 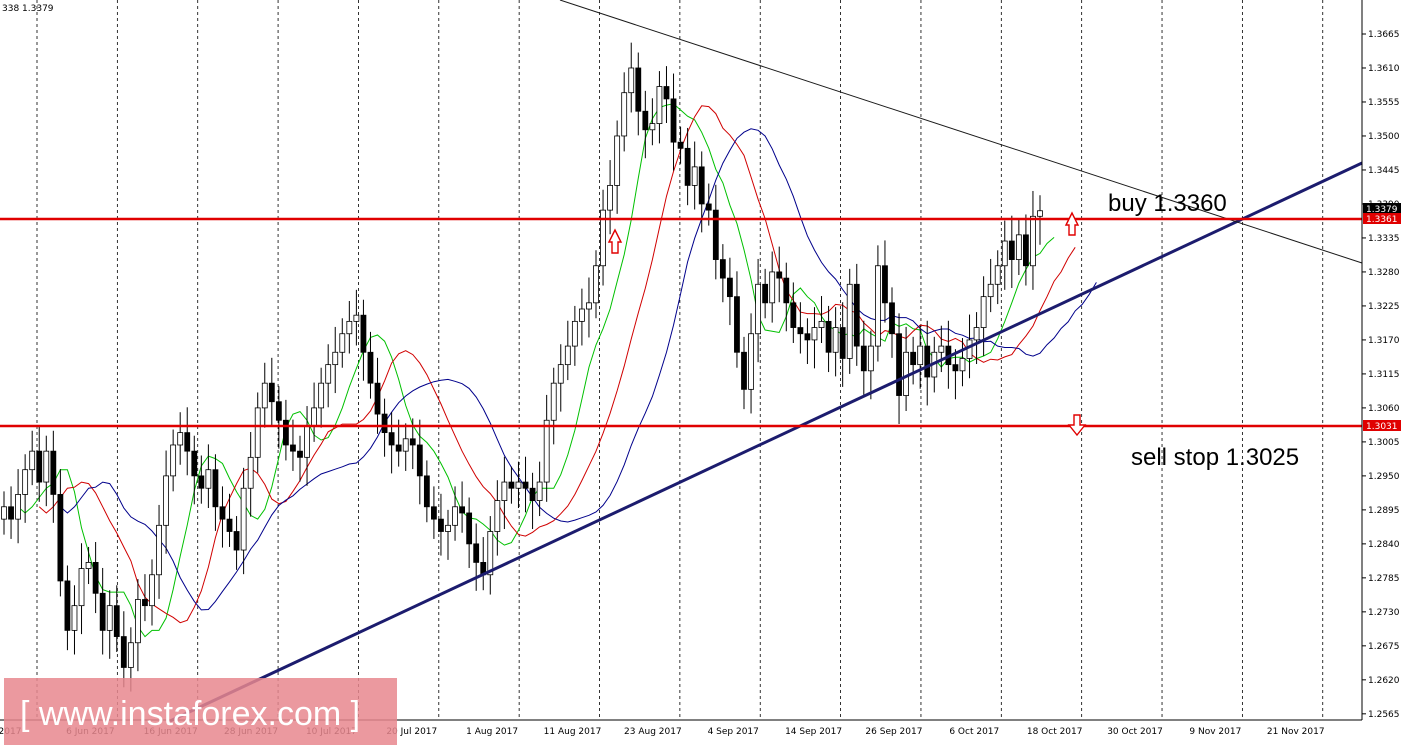 What do you see at coordinates (1384, 409) in the screenshot?
I see `price-tick-label: 1.3060` at bounding box center [1384, 409].